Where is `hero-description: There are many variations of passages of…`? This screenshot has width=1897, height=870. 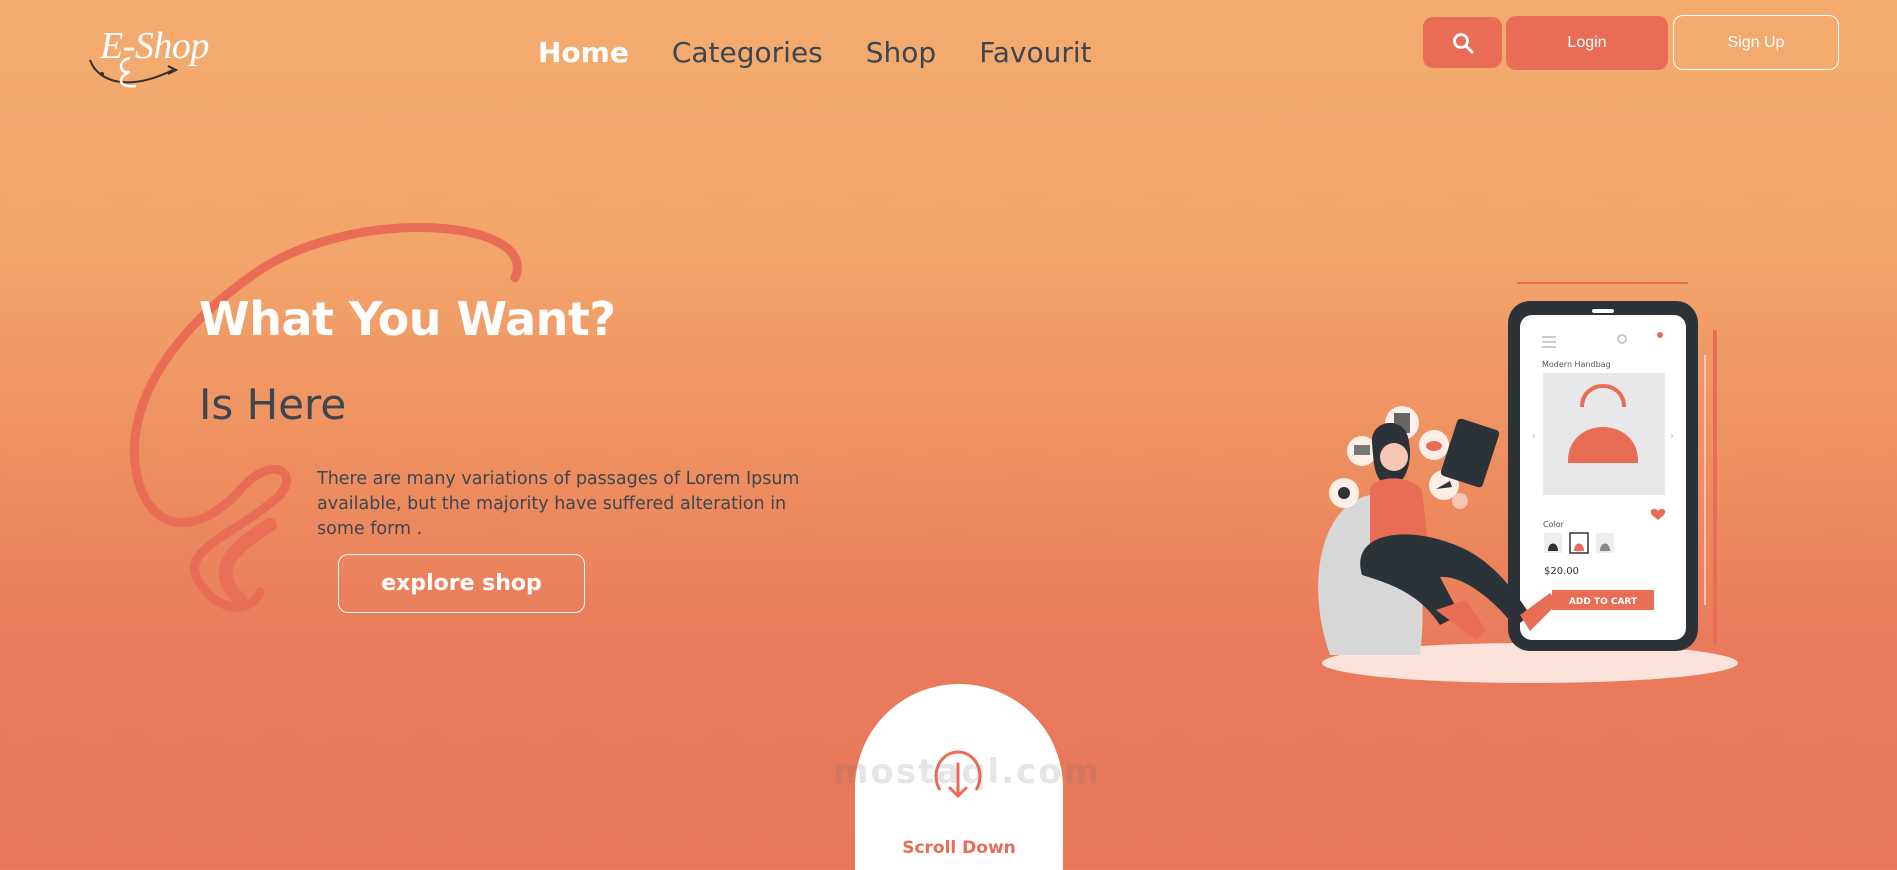
hero-description: There are many variations of passages of… is located at coordinates (558, 504).